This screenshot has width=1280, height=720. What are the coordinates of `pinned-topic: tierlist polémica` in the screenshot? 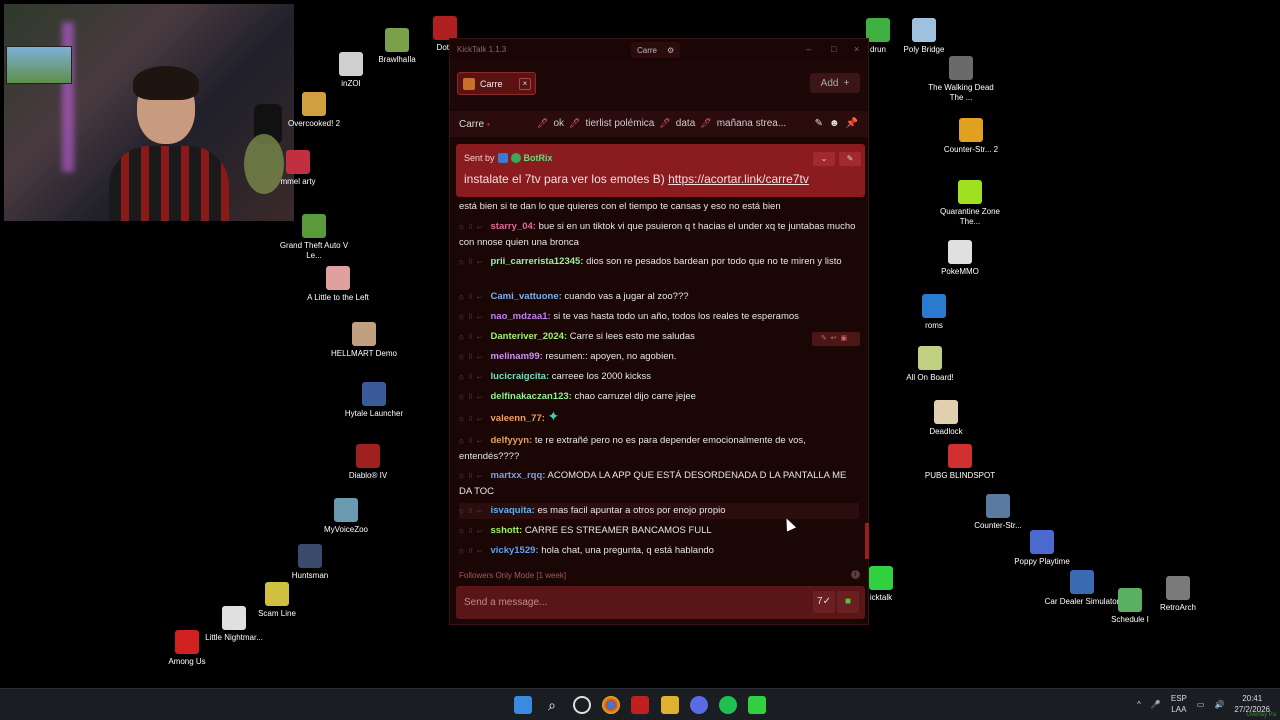 It's located at (619, 123).